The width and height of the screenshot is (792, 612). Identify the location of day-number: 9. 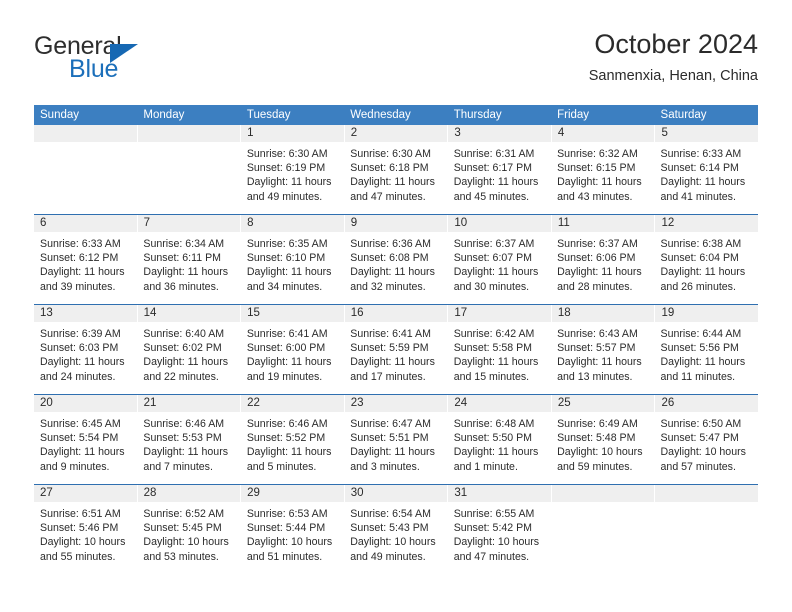
(397, 223).